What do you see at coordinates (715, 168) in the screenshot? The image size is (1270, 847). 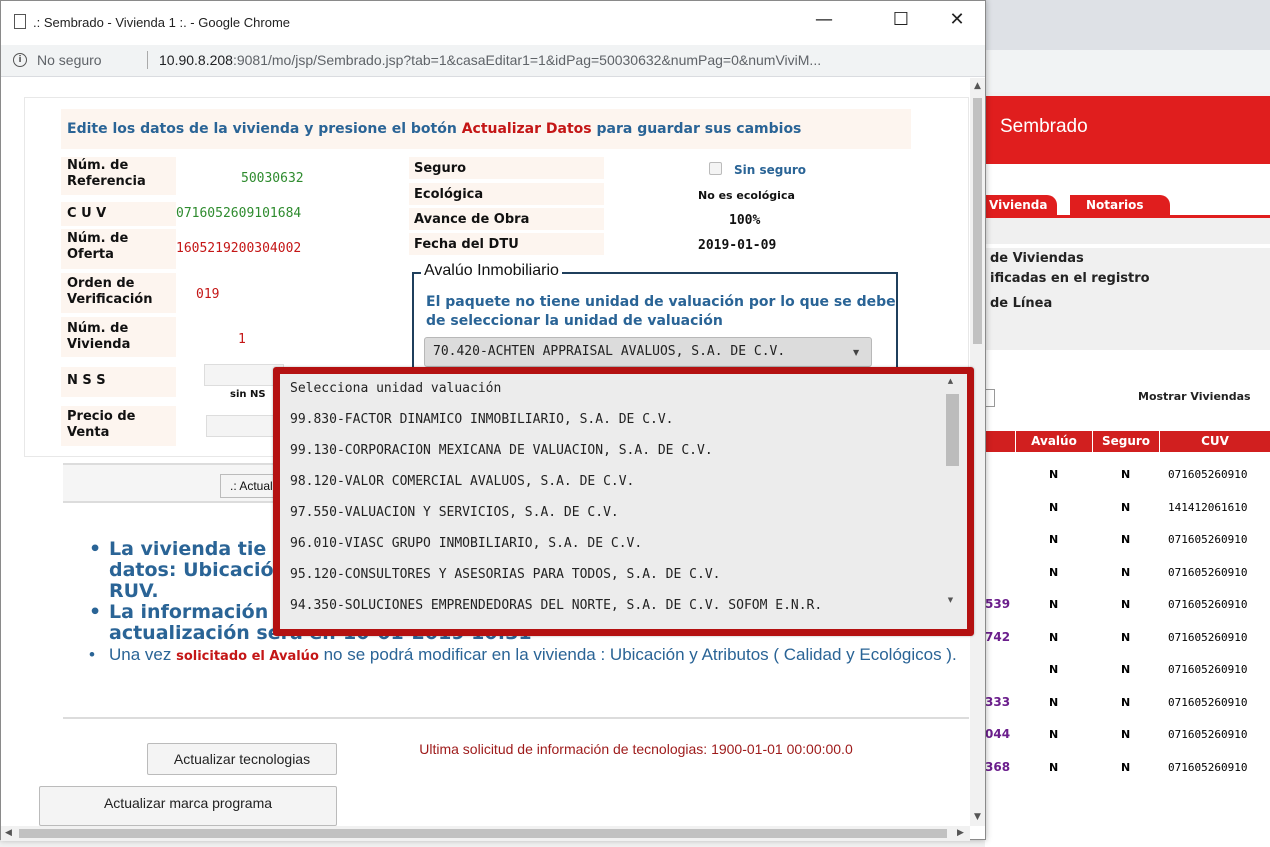 I see `sin-seguro-checkbox` at bounding box center [715, 168].